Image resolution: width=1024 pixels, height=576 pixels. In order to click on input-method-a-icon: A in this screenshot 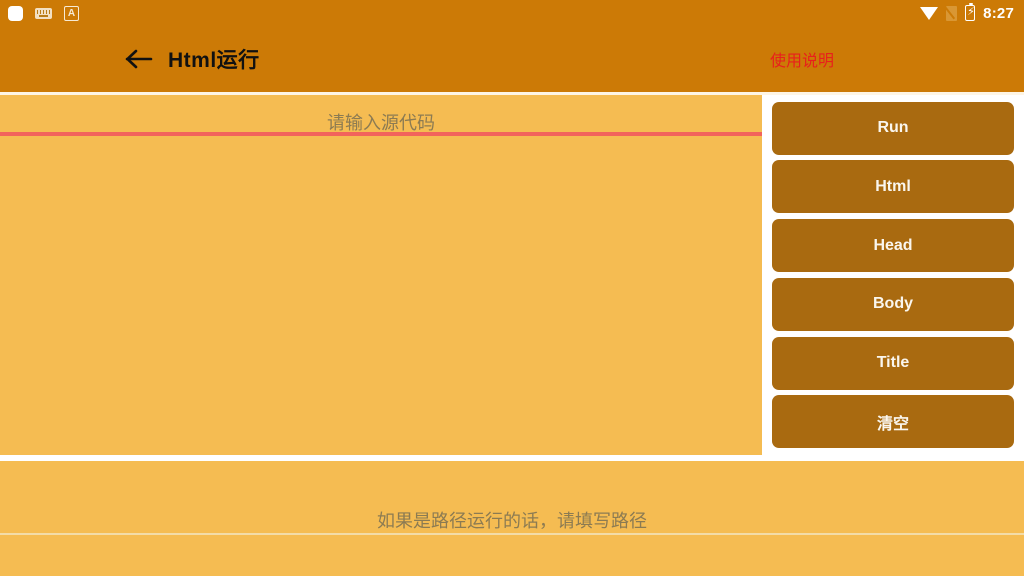, I will do `click(71, 13)`.